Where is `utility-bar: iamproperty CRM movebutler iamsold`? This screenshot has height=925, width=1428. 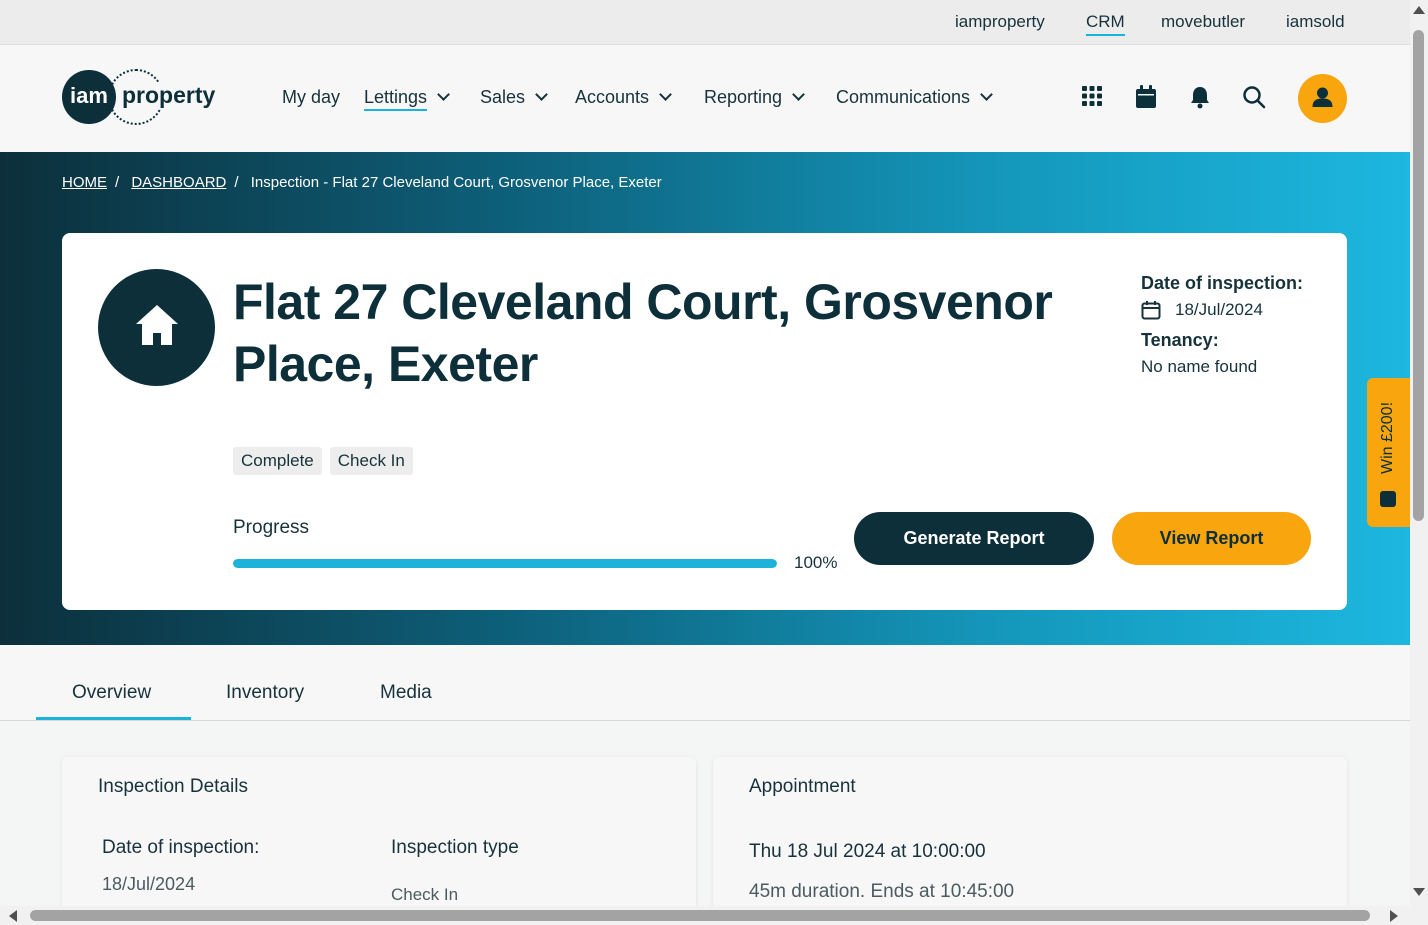
utility-bar: iamproperty CRM movebutler iamsold is located at coordinates (705, 22).